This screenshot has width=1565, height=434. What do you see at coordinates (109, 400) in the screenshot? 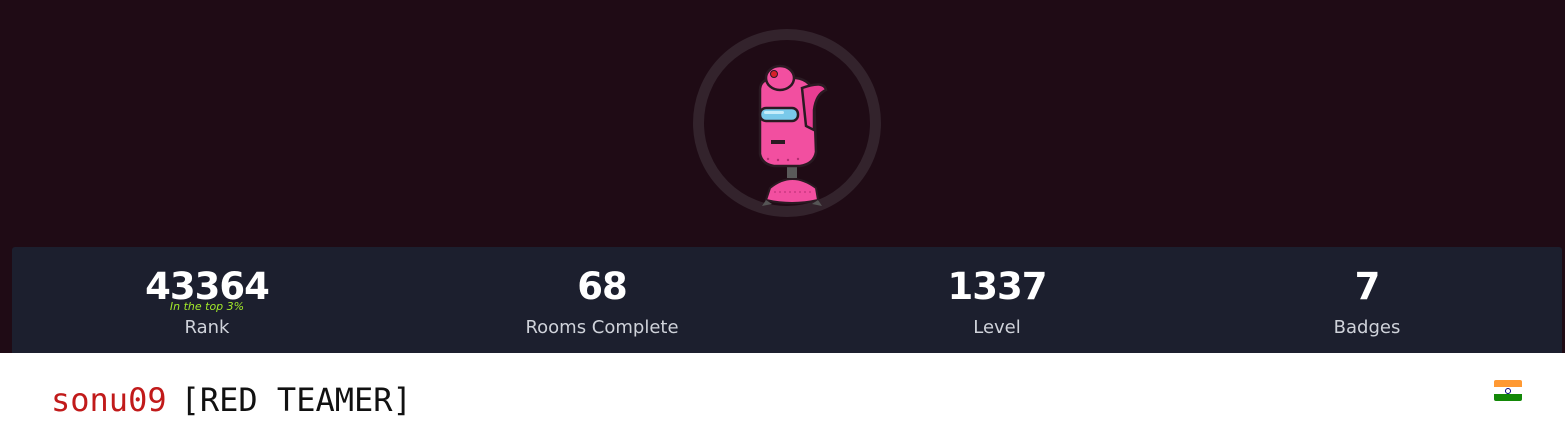
I see `username: sonu09` at bounding box center [109, 400].